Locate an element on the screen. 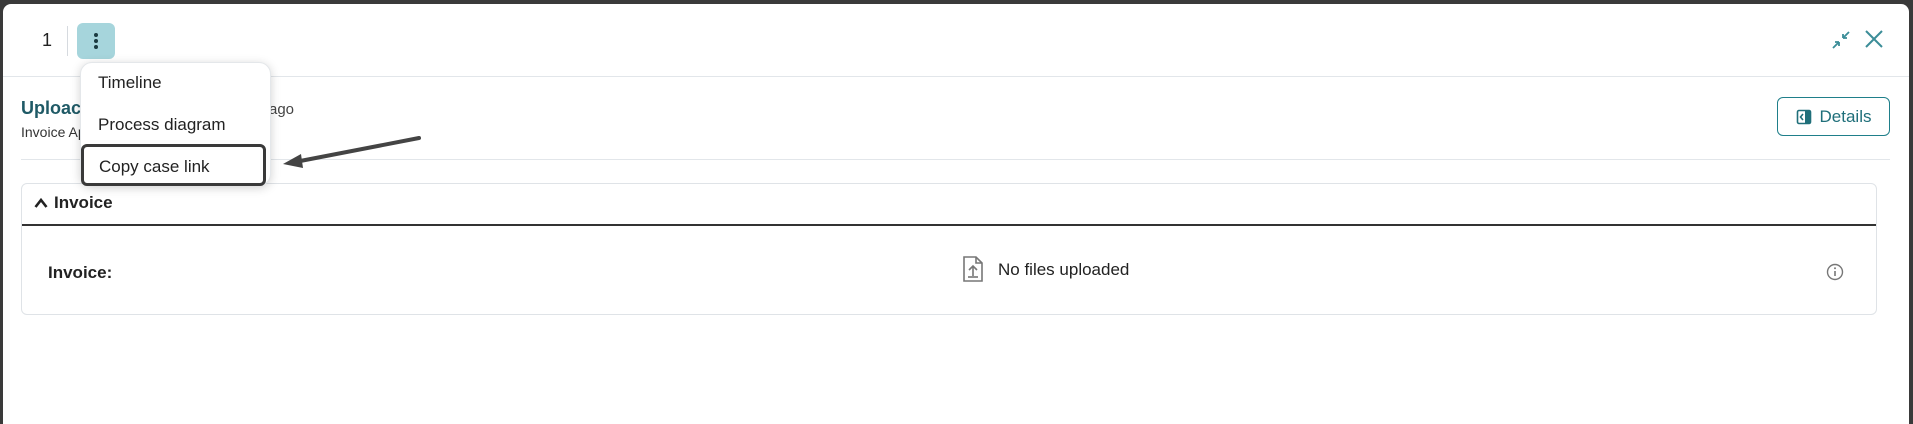 Image resolution: width=1913 pixels, height=424 pixels. menu-item-timeline: Timeline is located at coordinates (130, 83).